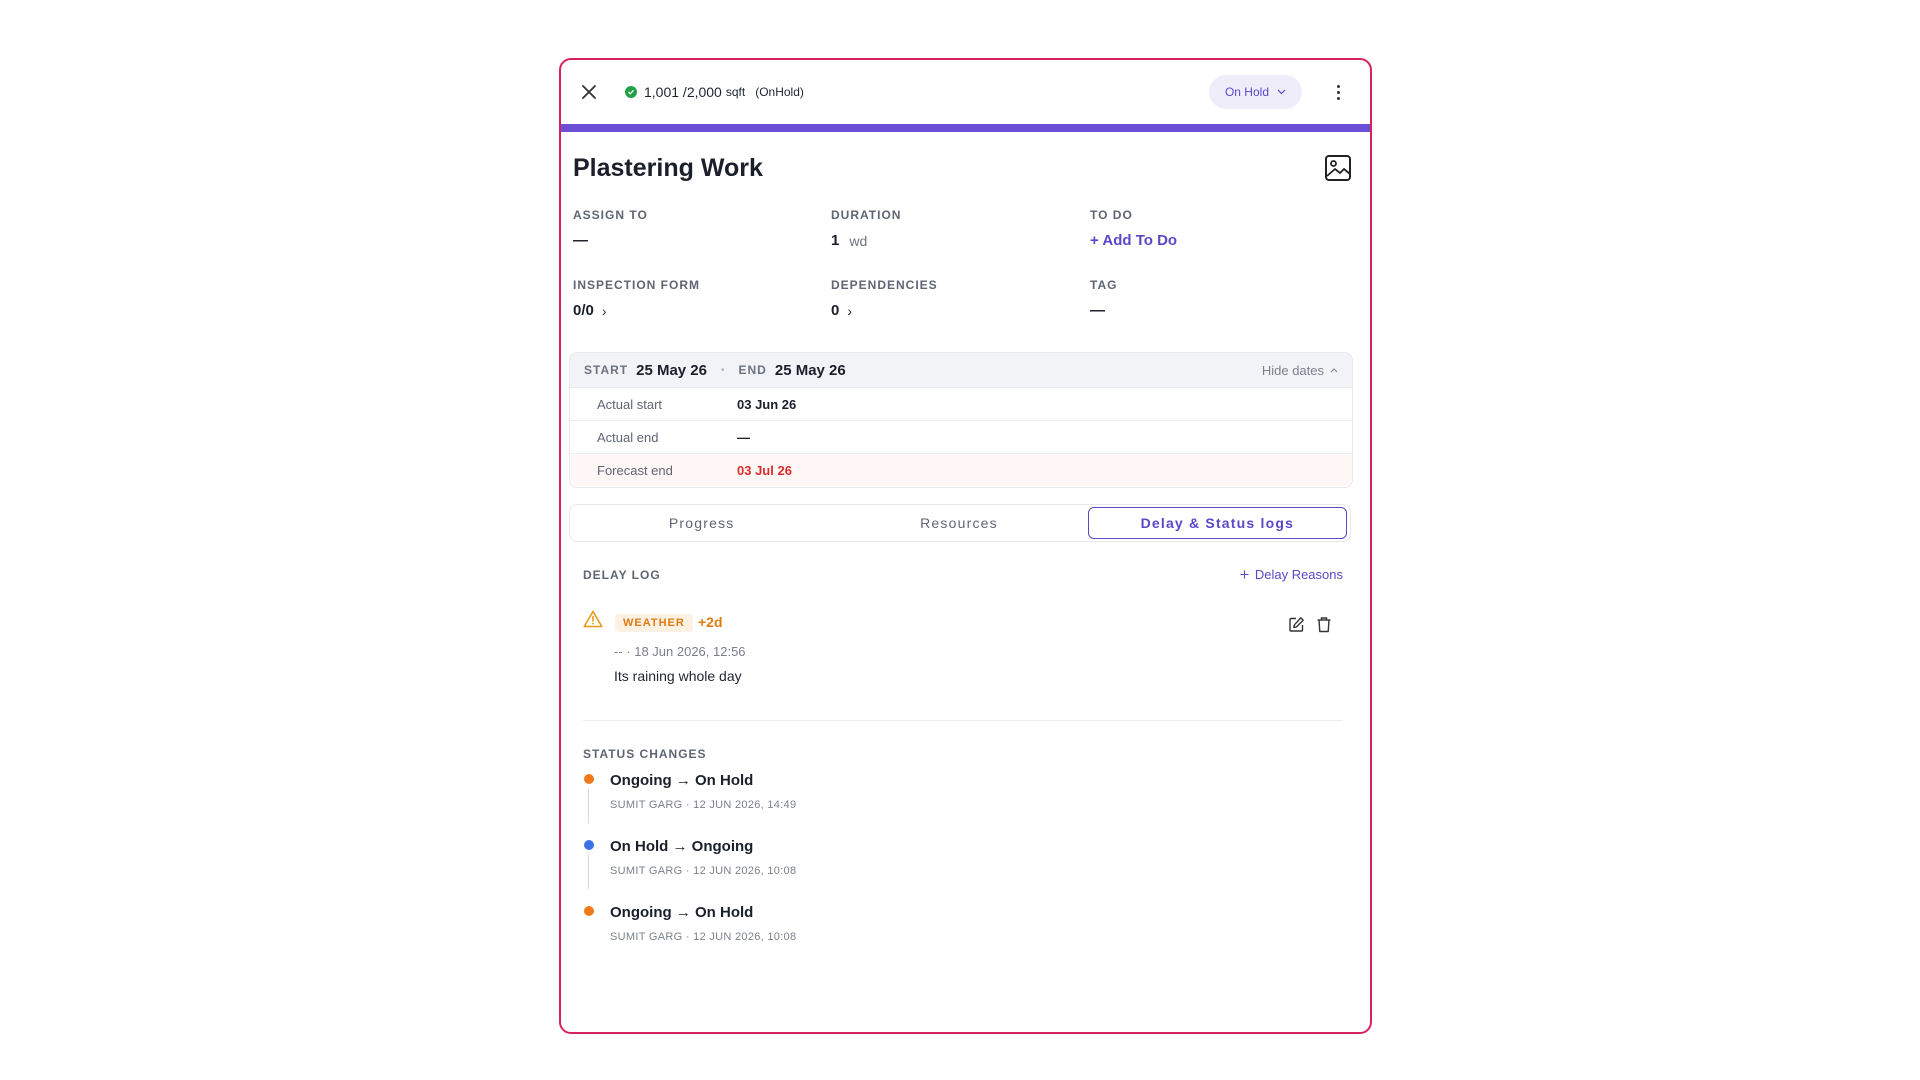 The height and width of the screenshot is (1080, 1920). I want to click on field-duration: DURATION 1 wd, so click(866, 228).